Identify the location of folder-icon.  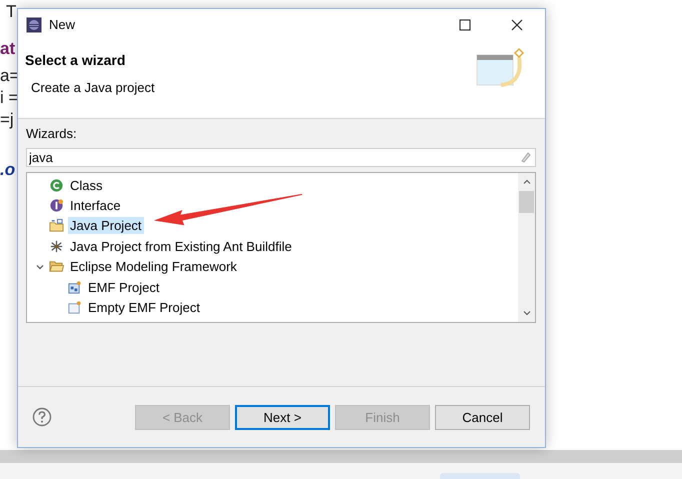
(56, 266).